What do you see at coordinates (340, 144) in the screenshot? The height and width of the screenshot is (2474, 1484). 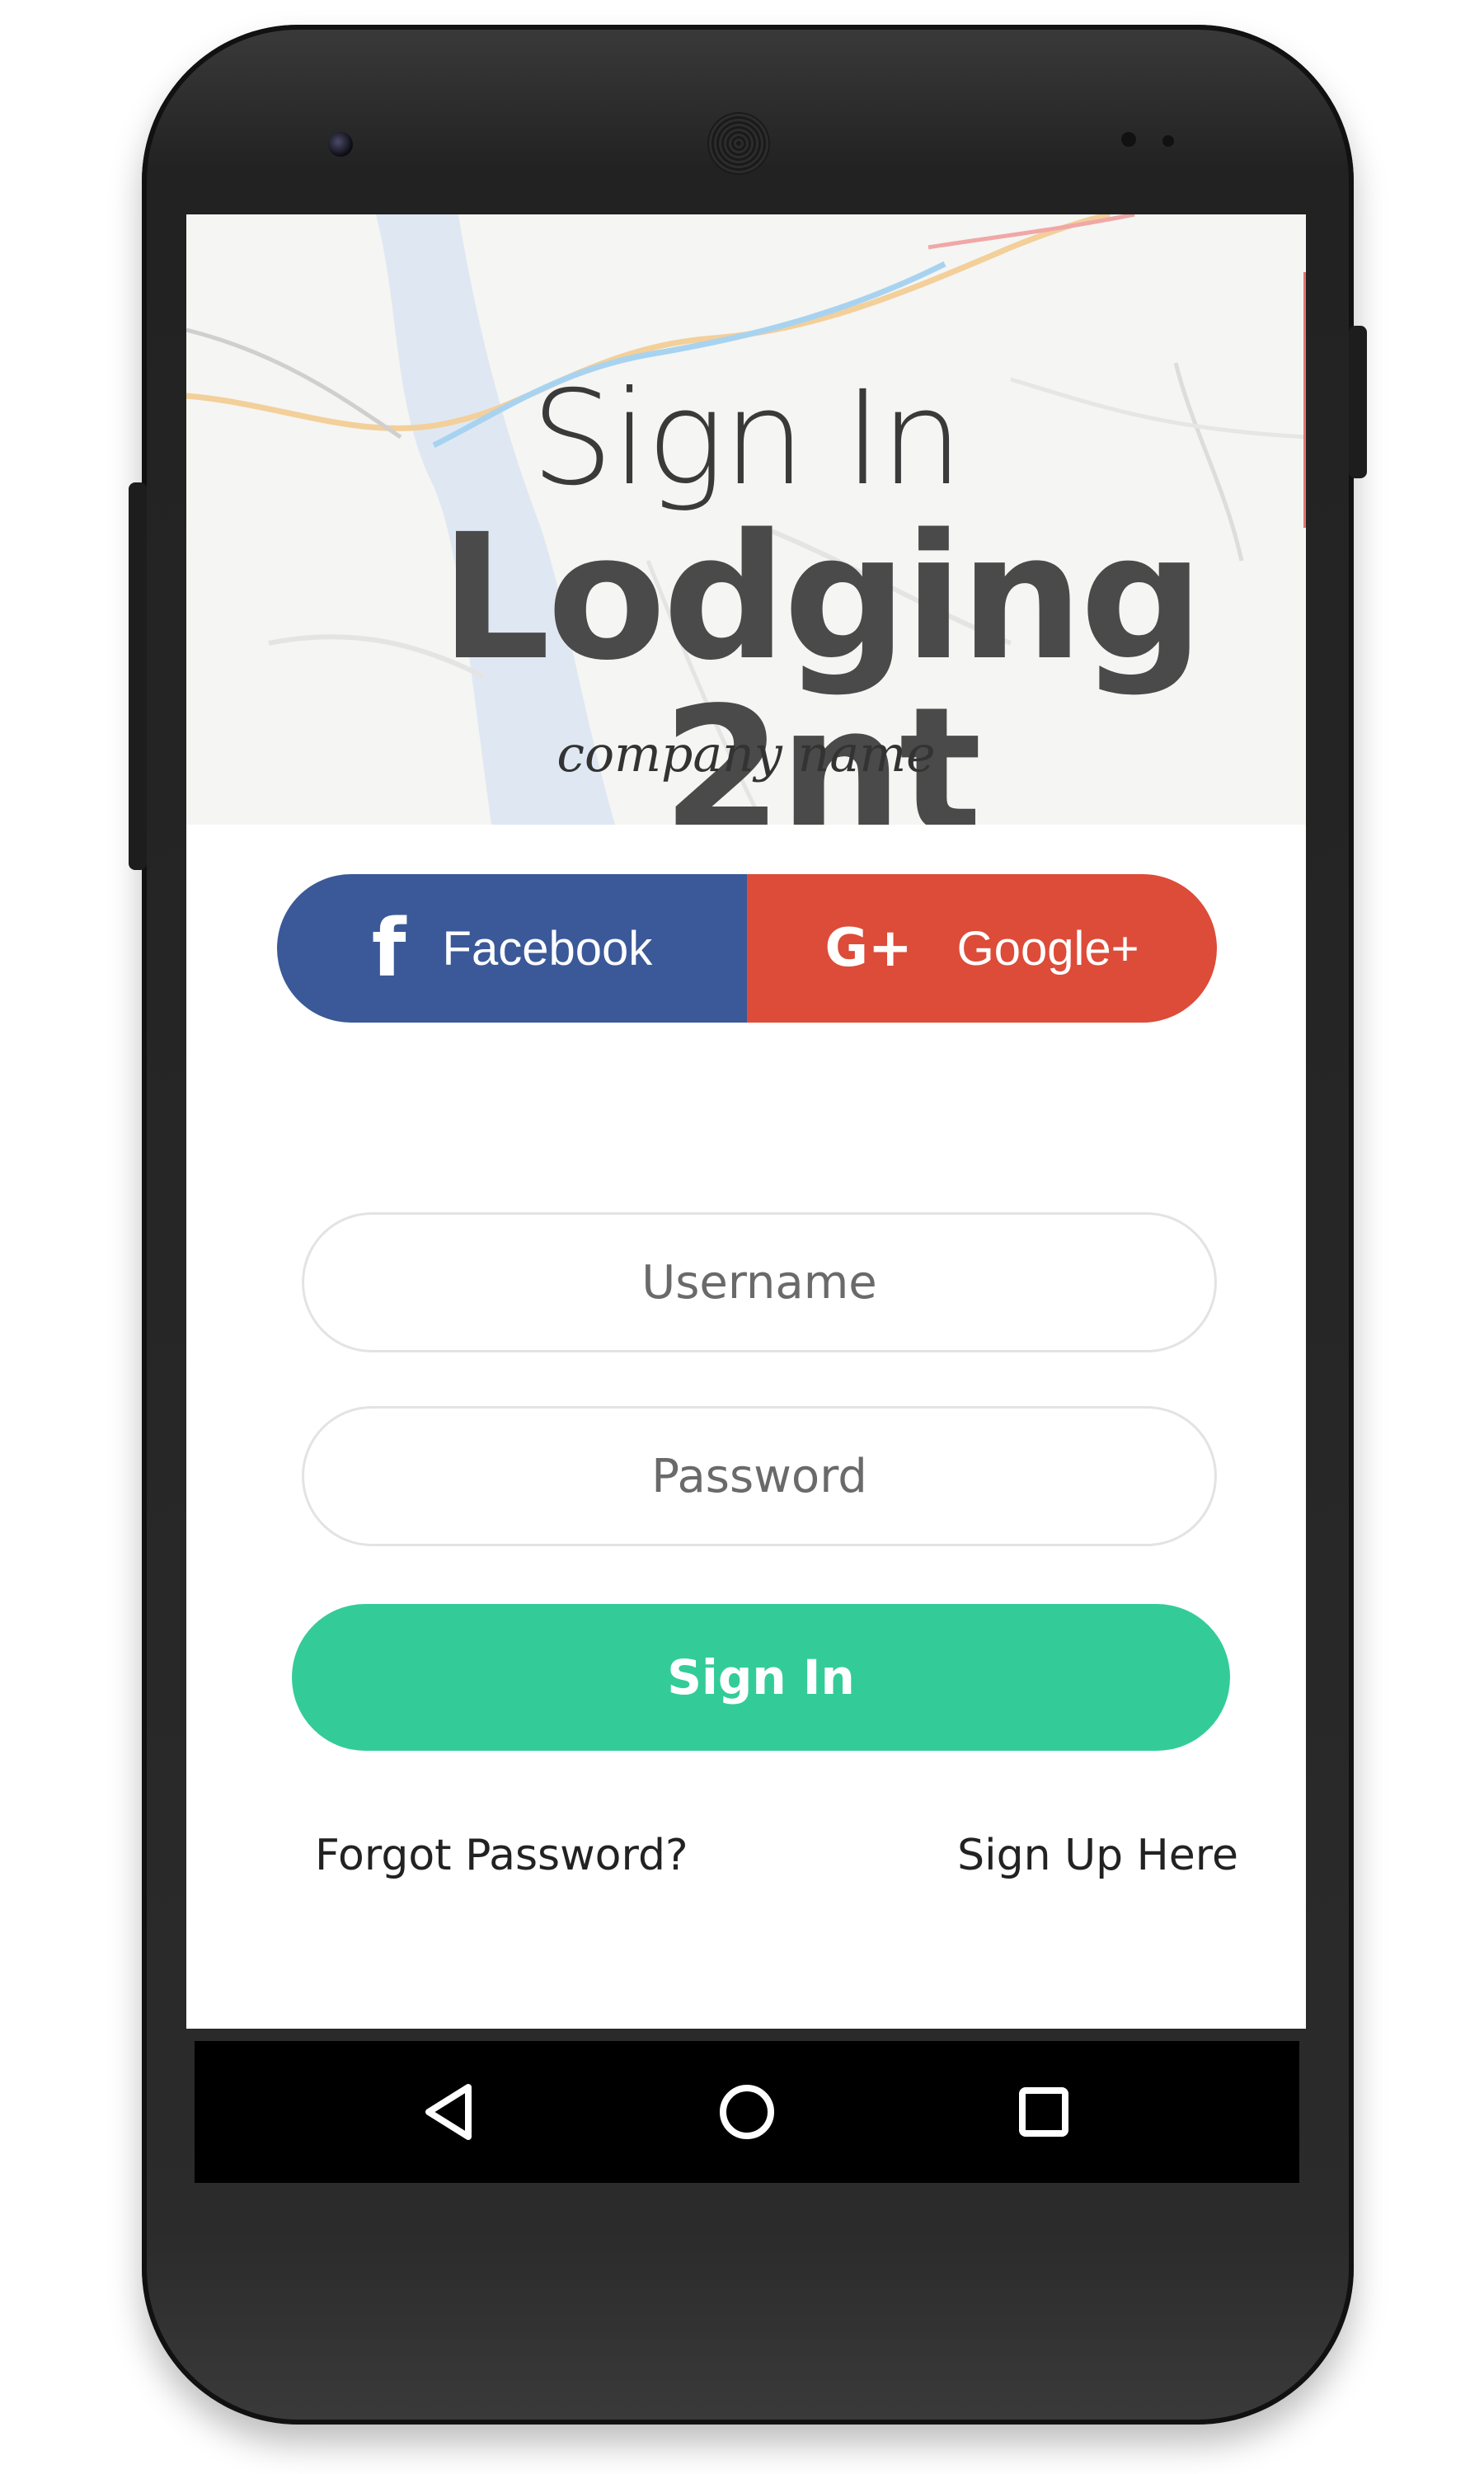 I see `front-camera` at bounding box center [340, 144].